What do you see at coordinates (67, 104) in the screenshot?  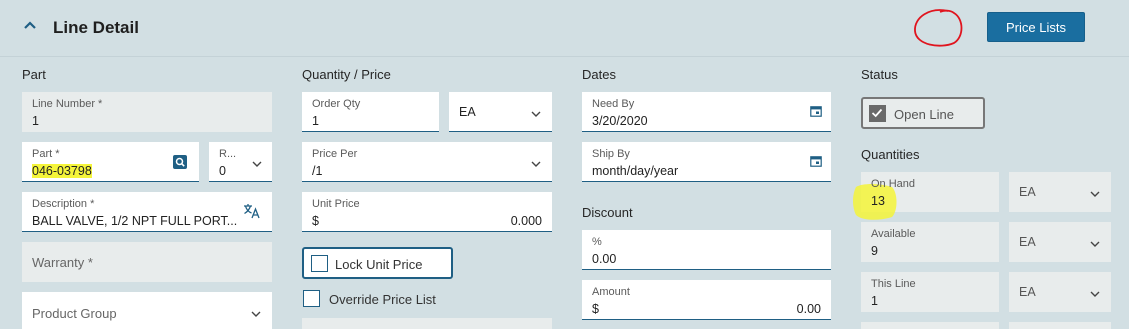 I see `line-number-label: Line Number *` at bounding box center [67, 104].